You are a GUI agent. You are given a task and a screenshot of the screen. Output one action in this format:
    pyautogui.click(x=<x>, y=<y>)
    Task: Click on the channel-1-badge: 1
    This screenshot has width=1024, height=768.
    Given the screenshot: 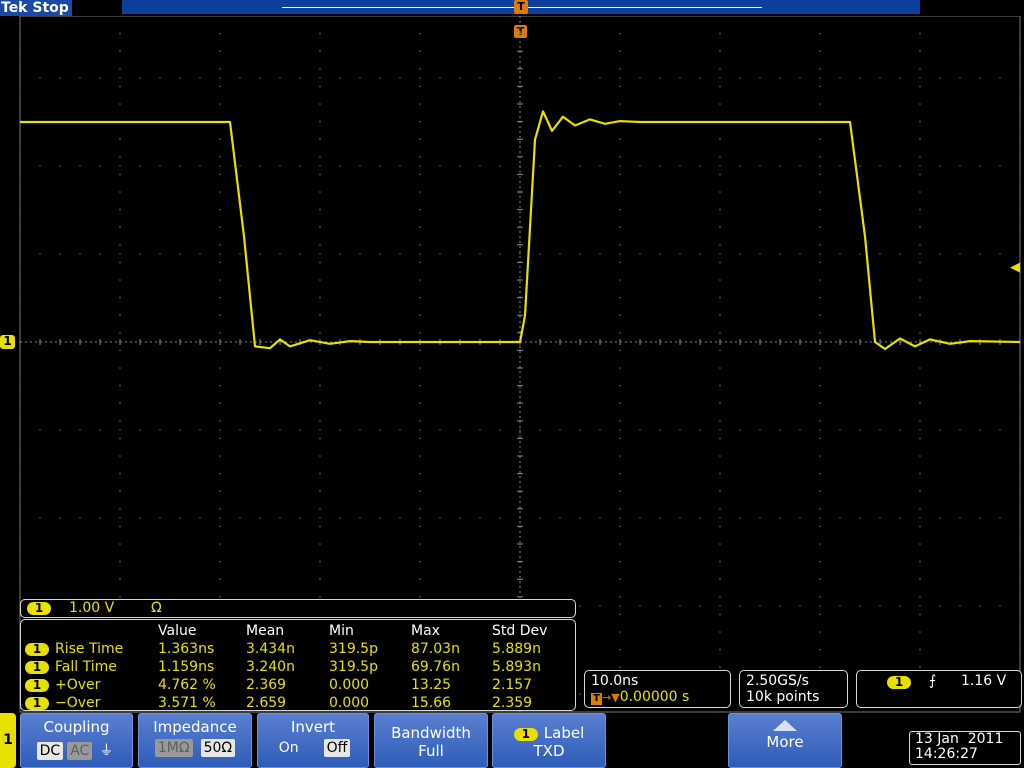 What is the action you would take?
    pyautogui.click(x=37, y=667)
    